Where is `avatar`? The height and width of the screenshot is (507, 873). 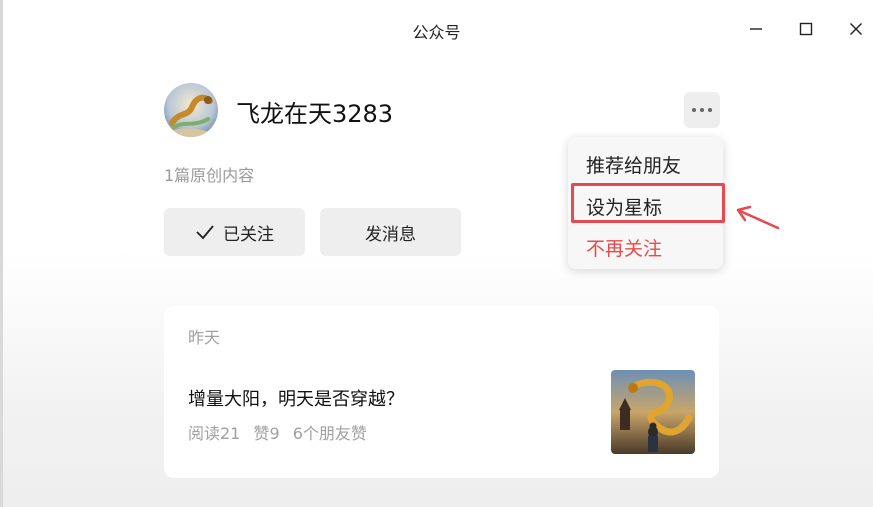 avatar is located at coordinates (191, 110).